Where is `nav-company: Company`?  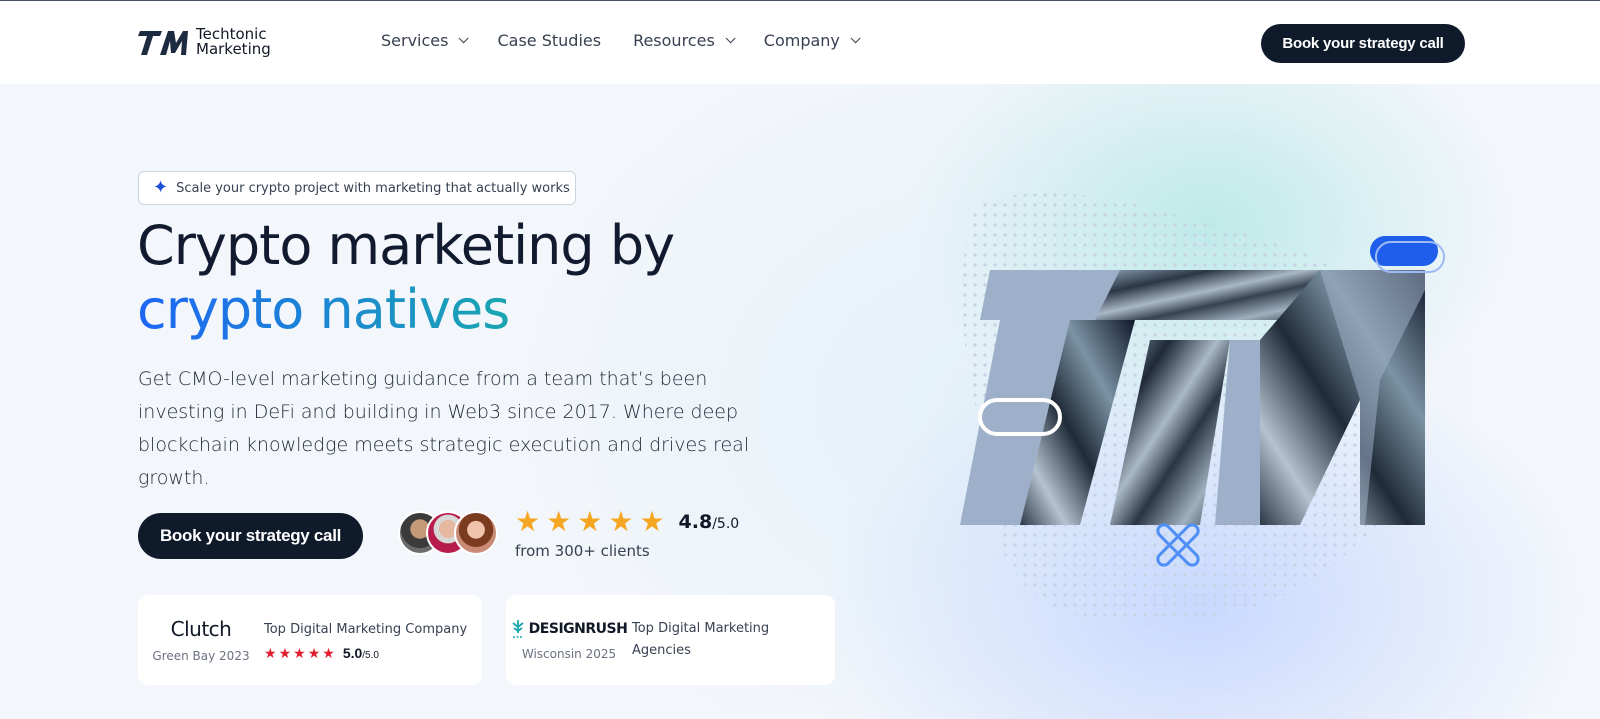 nav-company: Company is located at coordinates (812, 40).